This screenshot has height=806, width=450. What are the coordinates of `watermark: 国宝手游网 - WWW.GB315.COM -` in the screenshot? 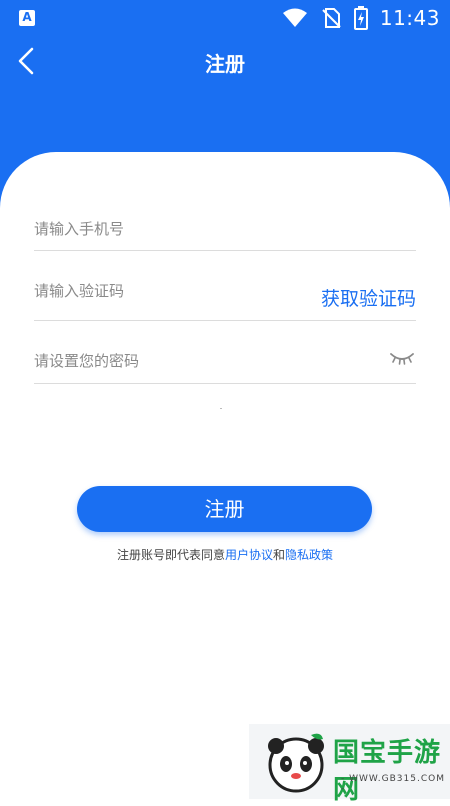 It's located at (349, 764).